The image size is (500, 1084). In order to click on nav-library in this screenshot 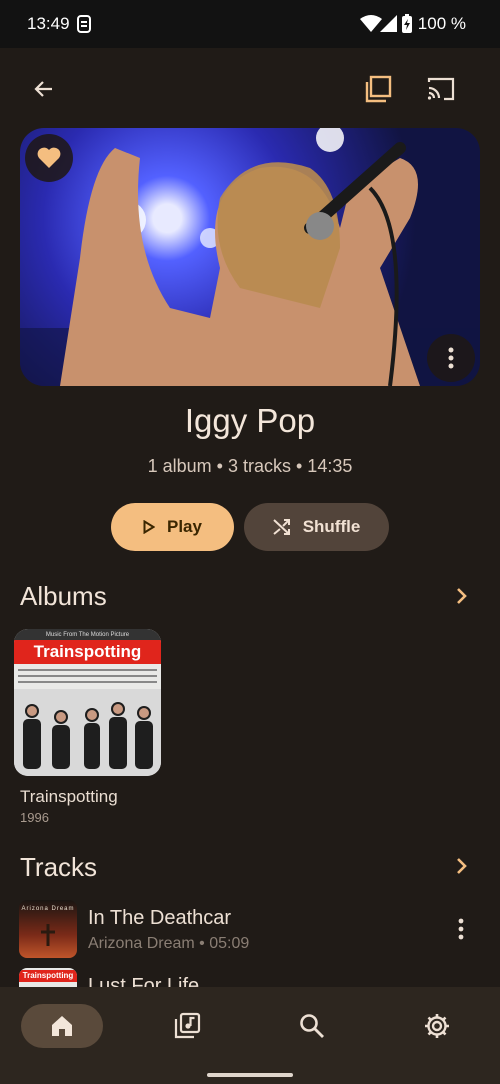, I will do `click(187, 1026)`.